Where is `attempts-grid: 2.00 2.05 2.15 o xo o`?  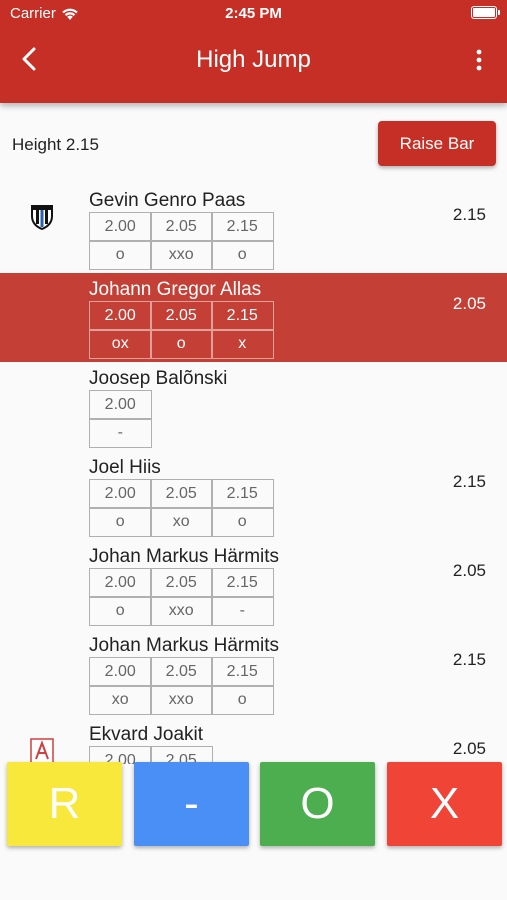 attempts-grid: 2.00 2.05 2.15 o xo o is located at coordinates (181, 508).